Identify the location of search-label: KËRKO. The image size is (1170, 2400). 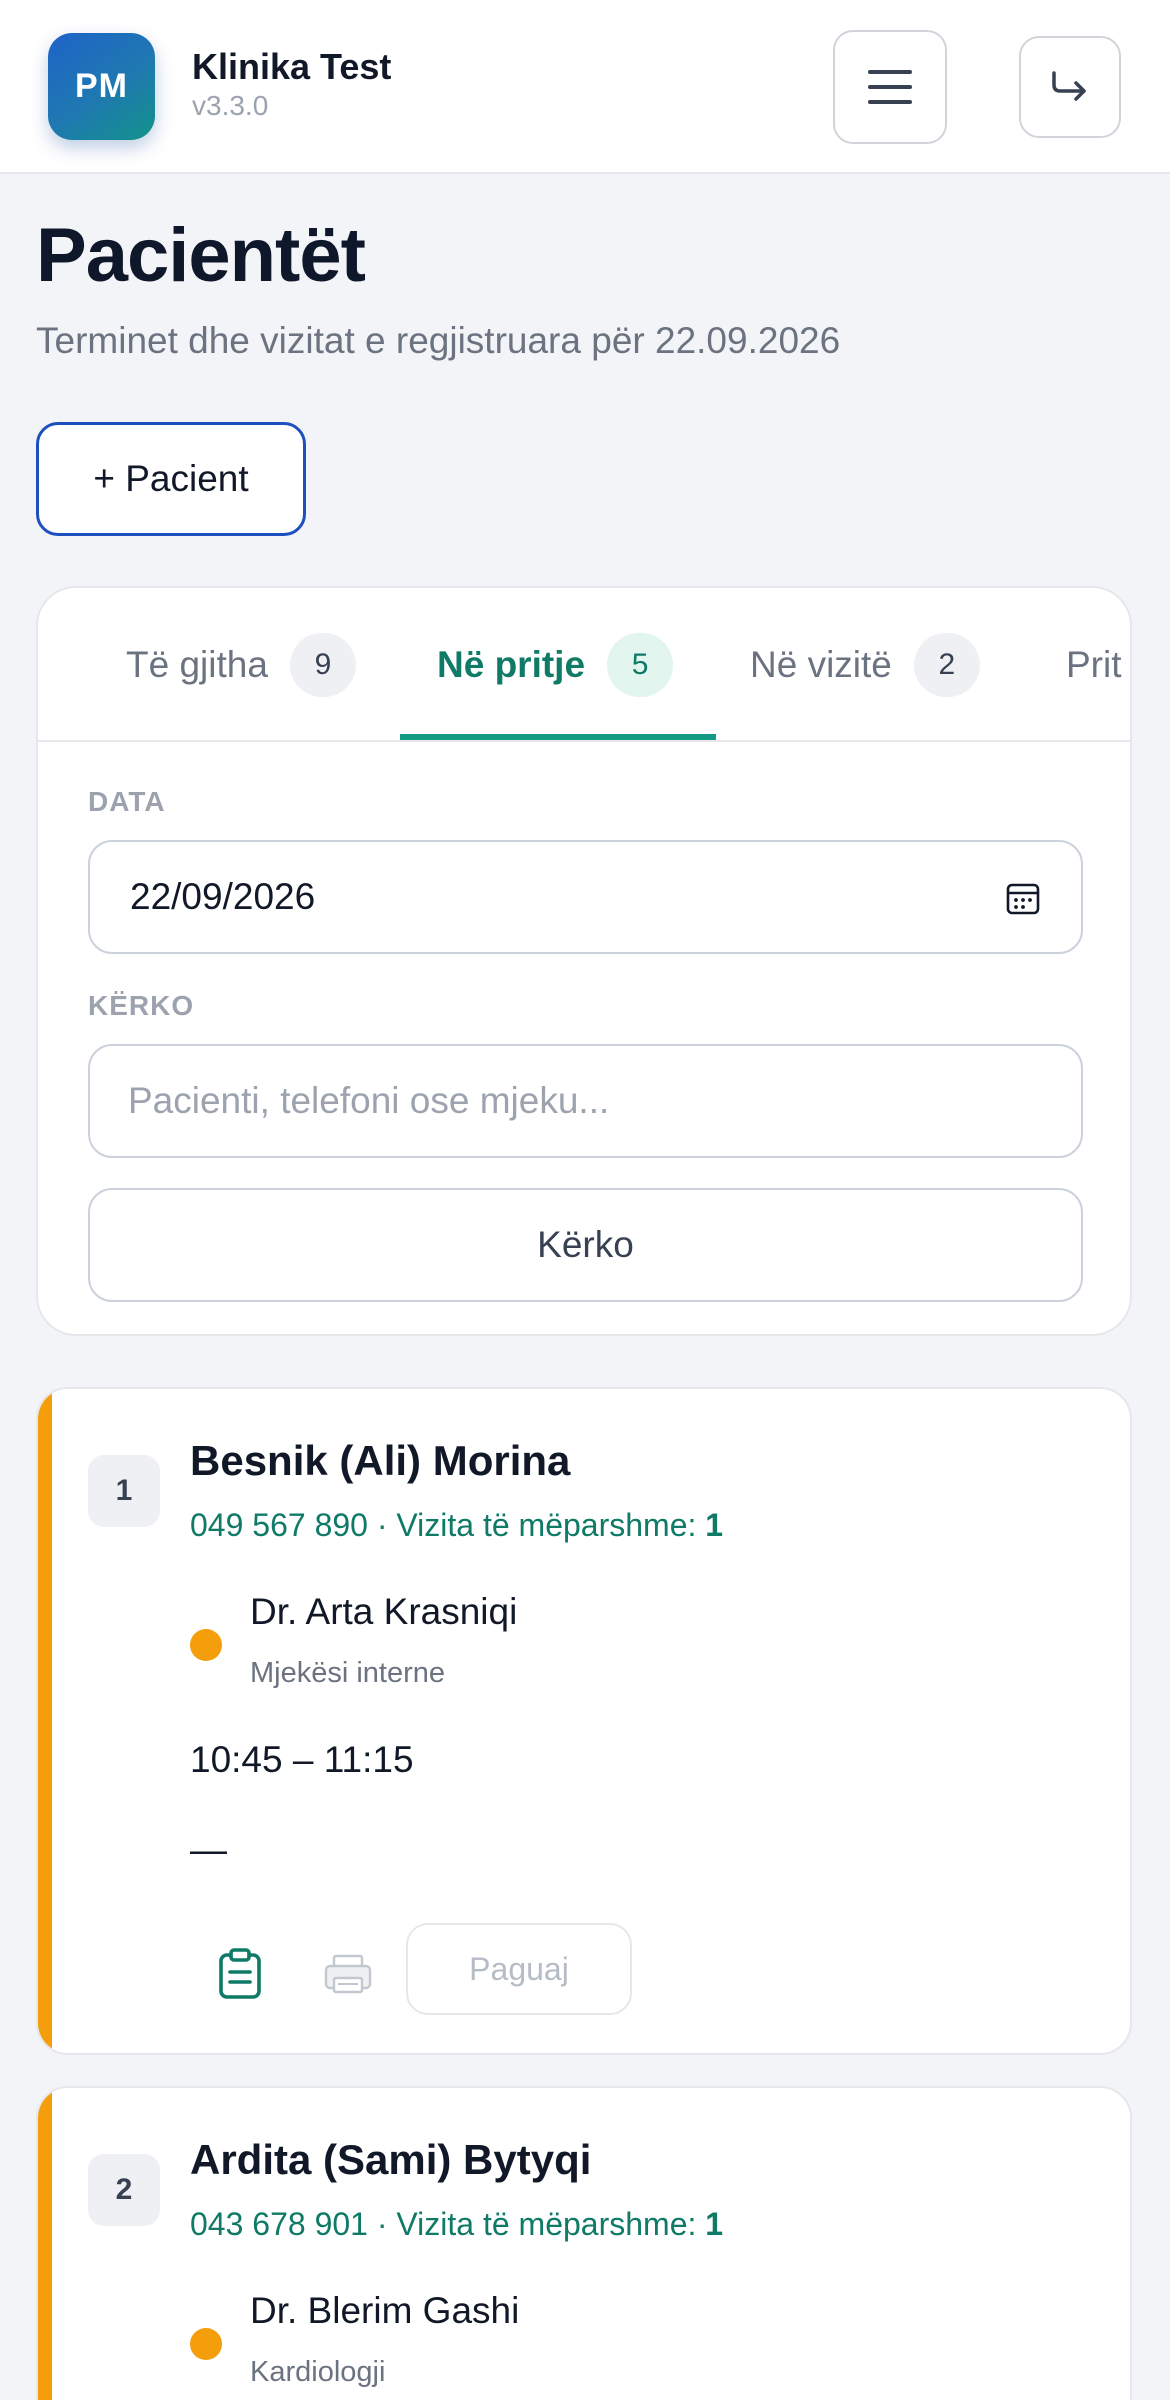
(141, 1005).